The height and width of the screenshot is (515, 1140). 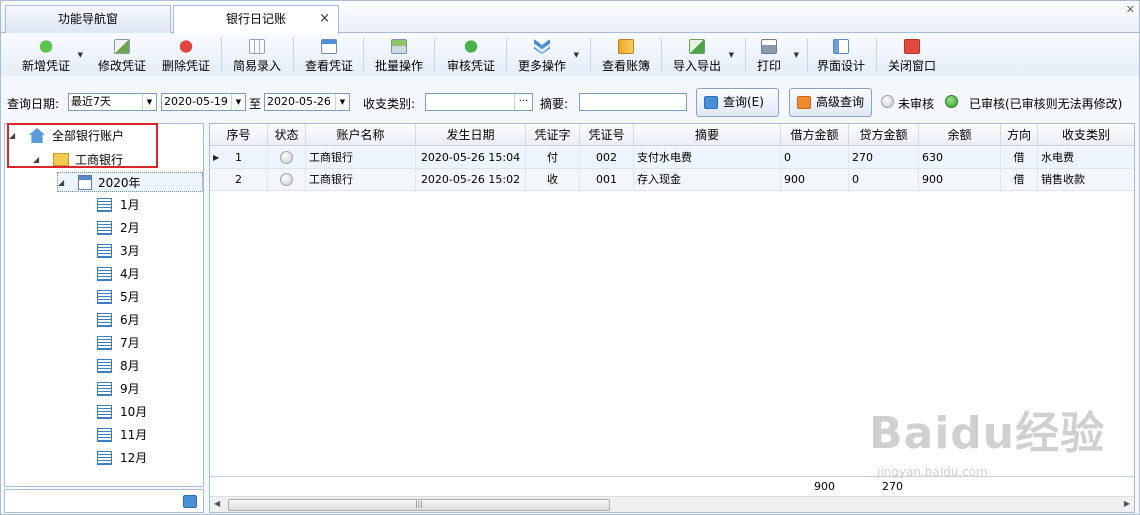 I want to click on window-close-icon: ✕, so click(x=1130, y=9).